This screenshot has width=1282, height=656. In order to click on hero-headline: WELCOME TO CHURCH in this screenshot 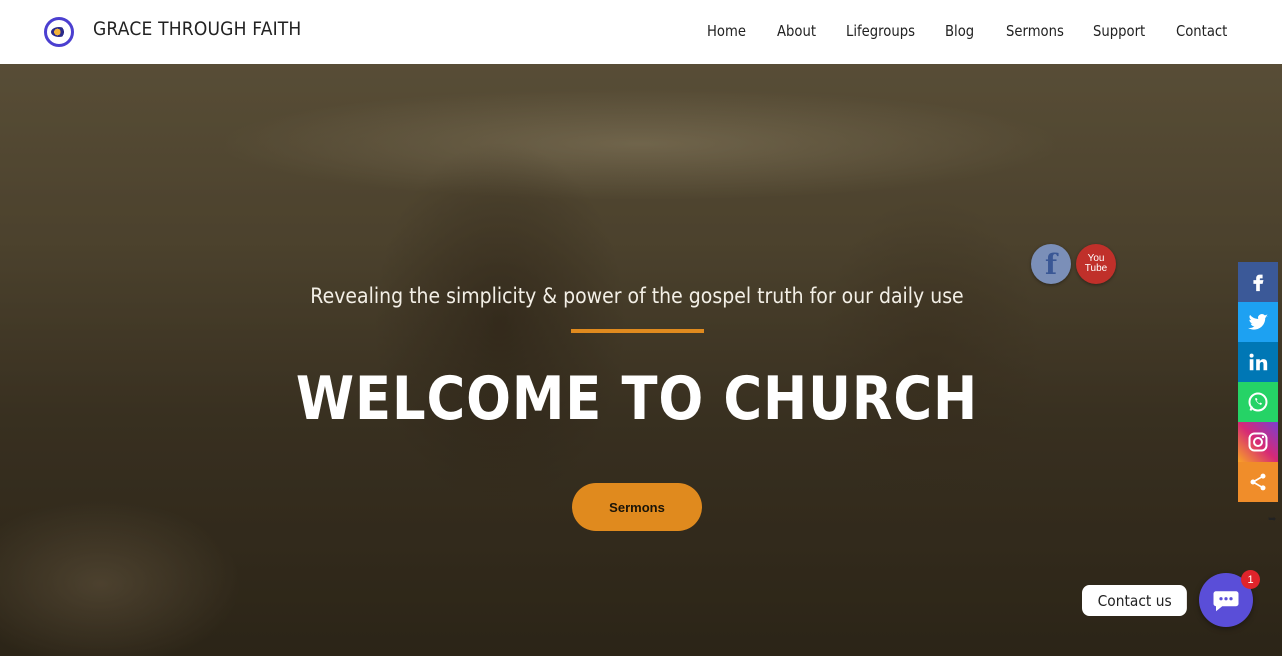, I will do `click(637, 399)`.